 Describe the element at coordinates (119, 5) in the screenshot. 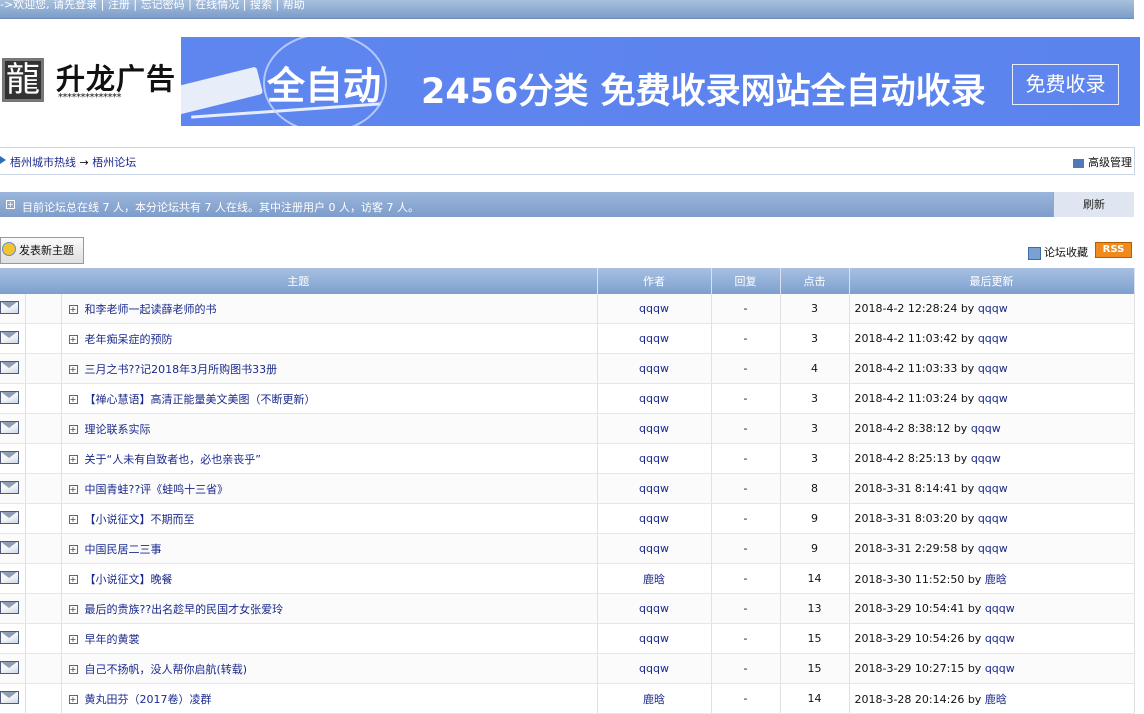

I see `register-link: 注册` at that location.